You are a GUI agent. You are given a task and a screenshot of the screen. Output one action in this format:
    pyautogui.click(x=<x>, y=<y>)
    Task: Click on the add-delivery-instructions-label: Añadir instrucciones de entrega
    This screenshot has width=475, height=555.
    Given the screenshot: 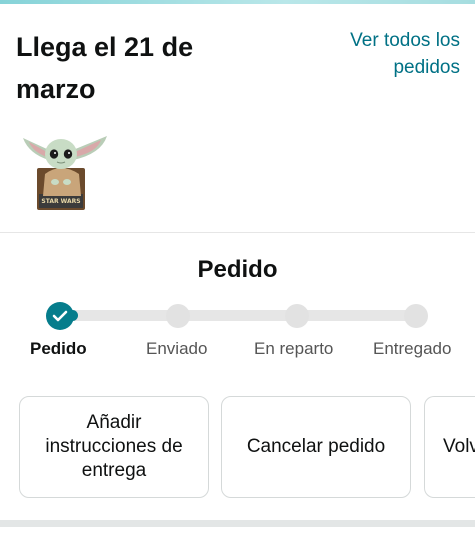 What is the action you would take?
    pyautogui.click(x=114, y=446)
    